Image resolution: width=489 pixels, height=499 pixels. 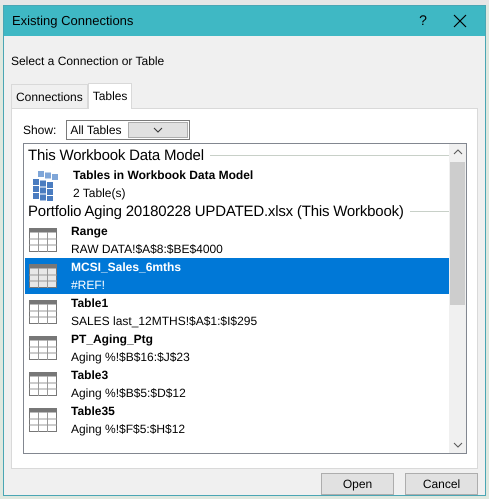 What do you see at coordinates (237, 184) in the screenshot?
I see `list-item: Tables in Workbook Data Model 2 Table(s)` at bounding box center [237, 184].